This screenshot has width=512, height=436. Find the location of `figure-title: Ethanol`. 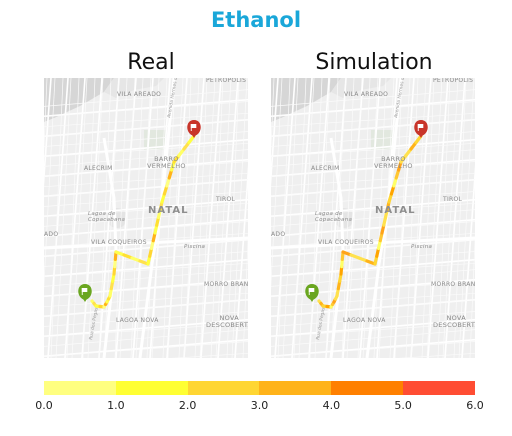

figure-title: Ethanol is located at coordinates (256, 20).